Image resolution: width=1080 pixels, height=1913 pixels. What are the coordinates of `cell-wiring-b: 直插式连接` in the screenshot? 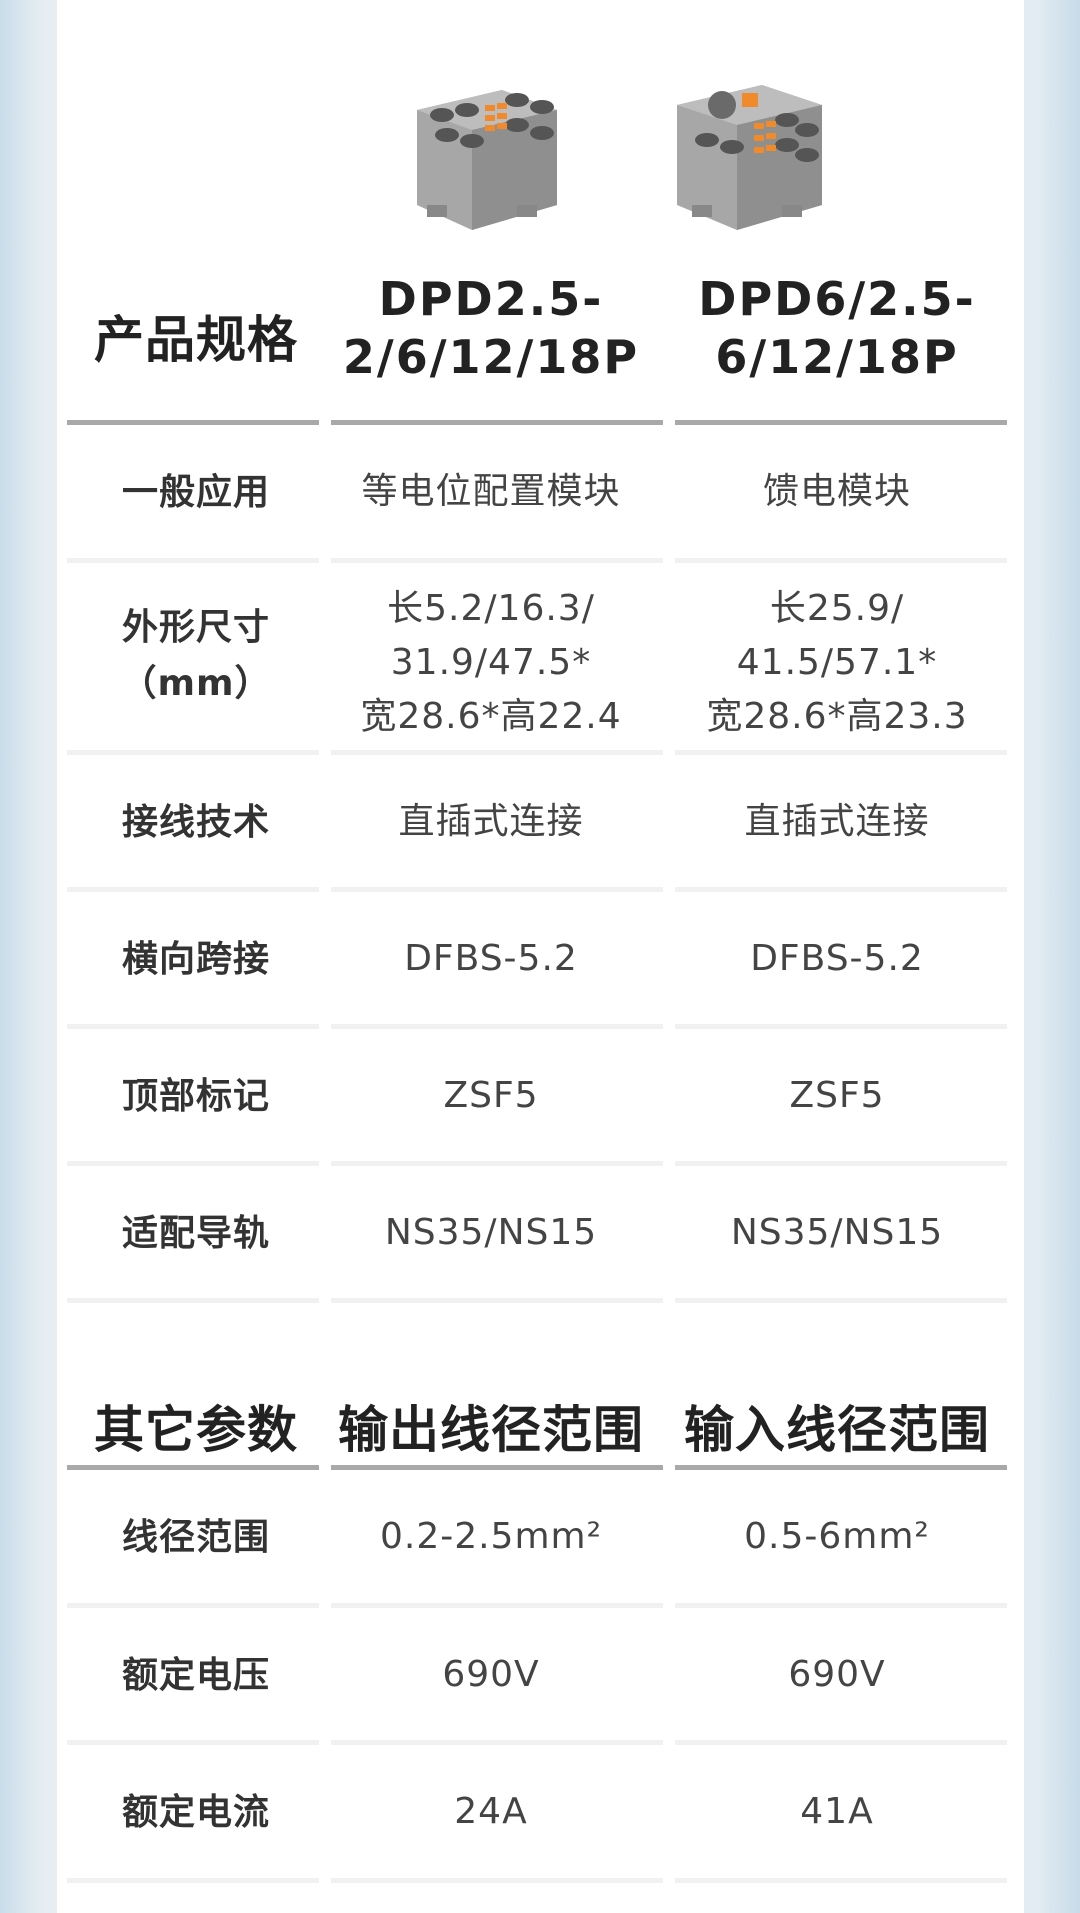 It's located at (837, 821).